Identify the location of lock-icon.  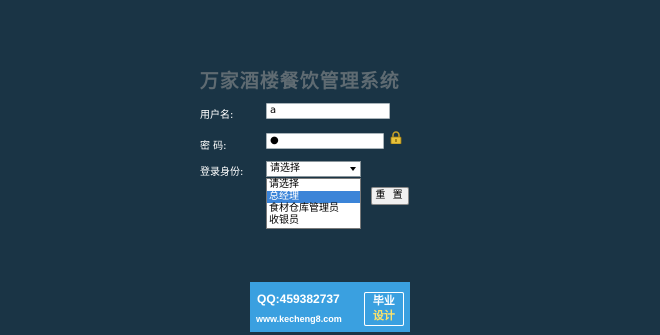
(396, 137).